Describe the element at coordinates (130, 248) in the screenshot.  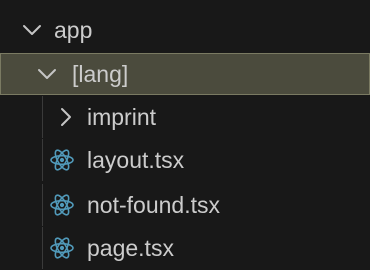
I see `tree-item-label: page.tsx` at that location.